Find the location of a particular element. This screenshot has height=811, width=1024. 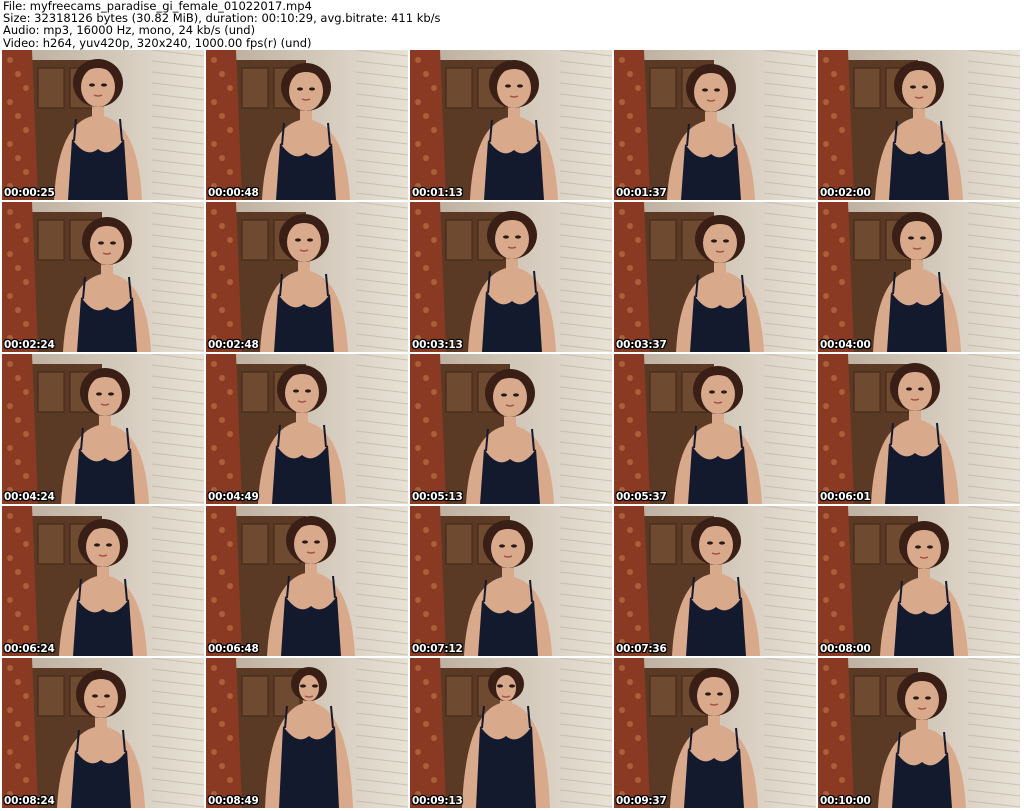

thumbnail-timestamp: 00:07:36 is located at coordinates (641, 649).